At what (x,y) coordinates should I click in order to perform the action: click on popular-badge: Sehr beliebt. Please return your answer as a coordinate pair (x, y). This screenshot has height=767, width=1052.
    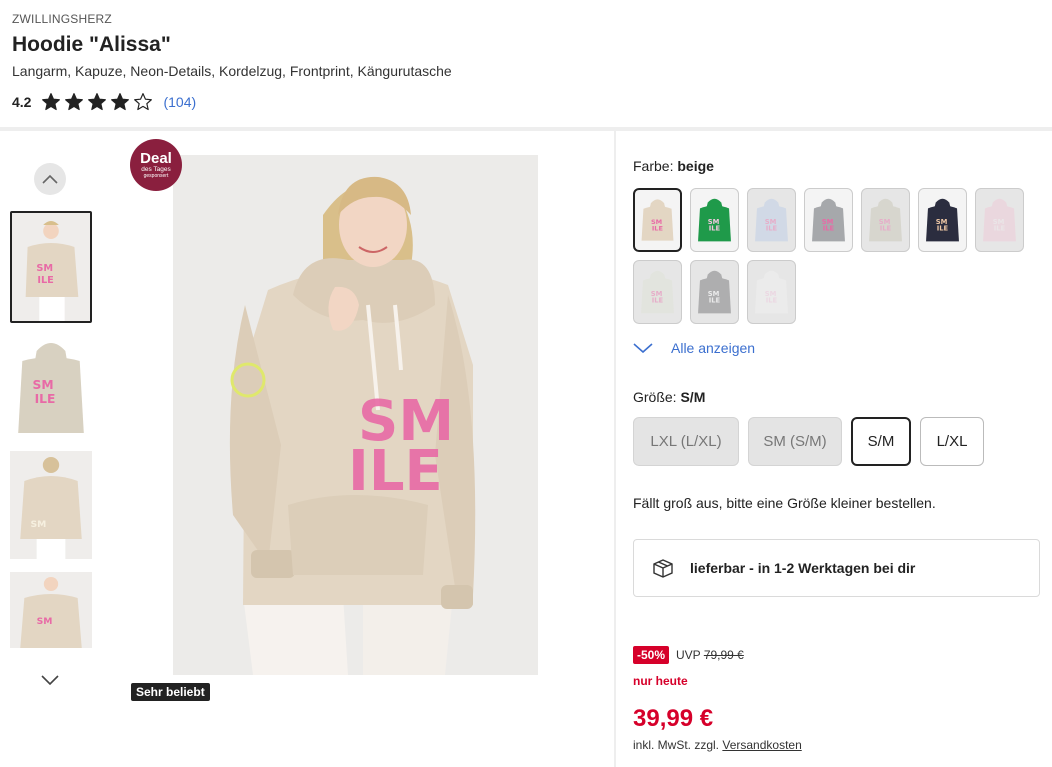
    Looking at the image, I should click on (170, 692).